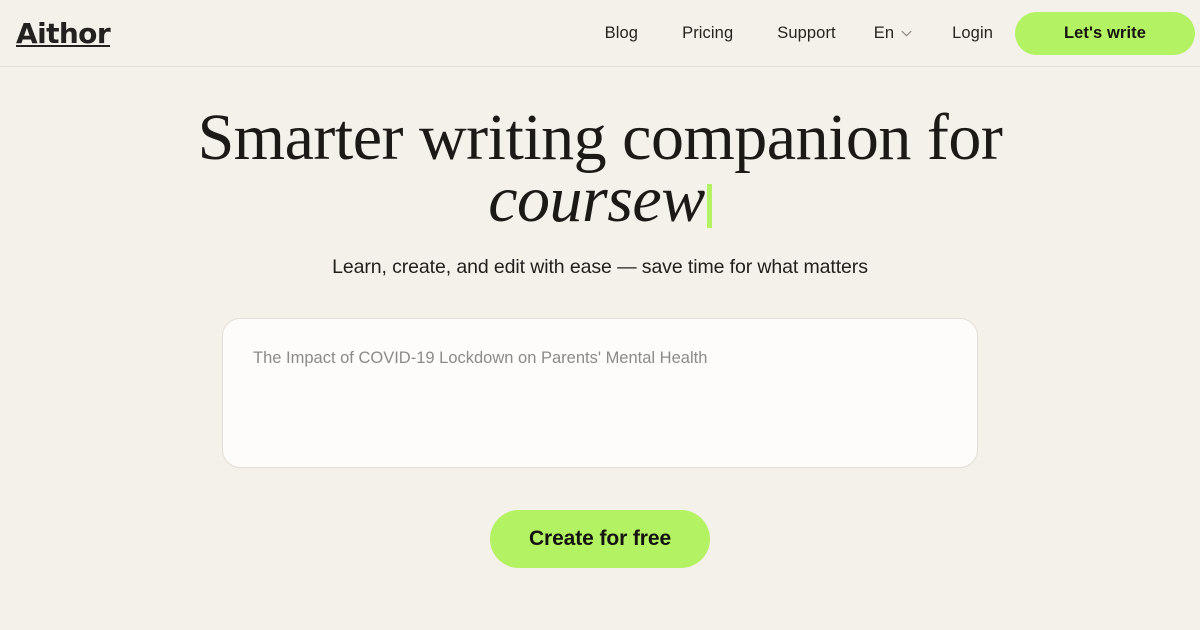 This screenshot has height=630, width=1200. I want to click on nav-item-blog: Blog, so click(621, 33).